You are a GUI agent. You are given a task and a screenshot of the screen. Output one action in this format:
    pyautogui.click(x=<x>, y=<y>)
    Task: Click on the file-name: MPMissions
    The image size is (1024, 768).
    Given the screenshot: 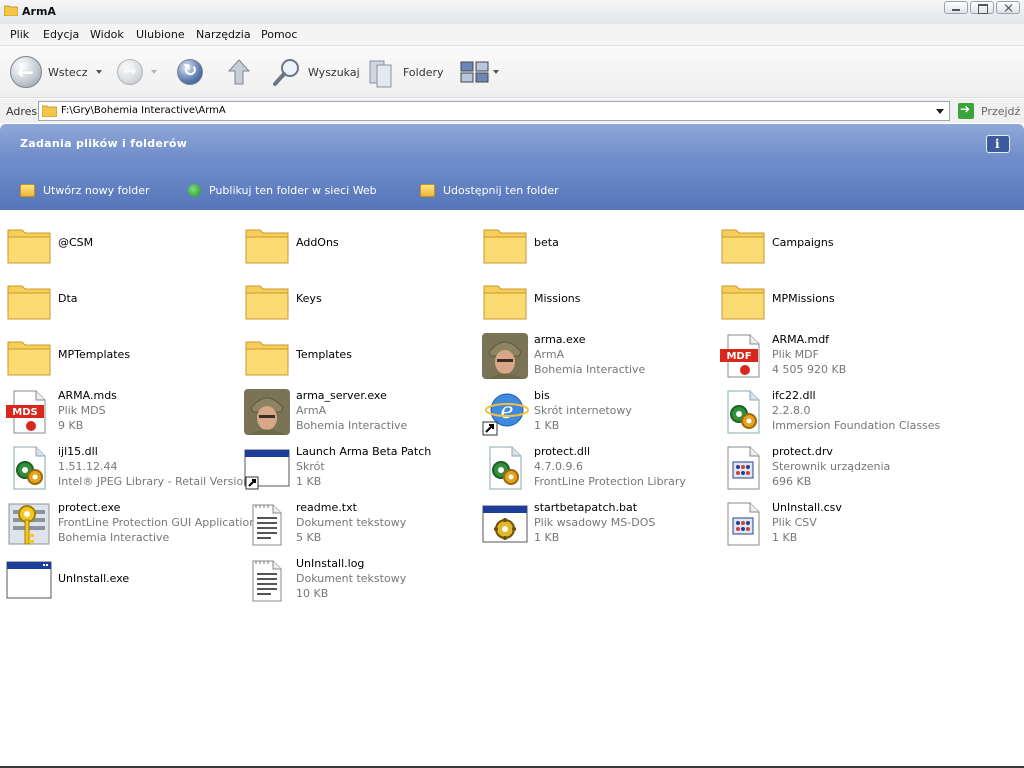 What is the action you would take?
    pyautogui.click(x=803, y=298)
    